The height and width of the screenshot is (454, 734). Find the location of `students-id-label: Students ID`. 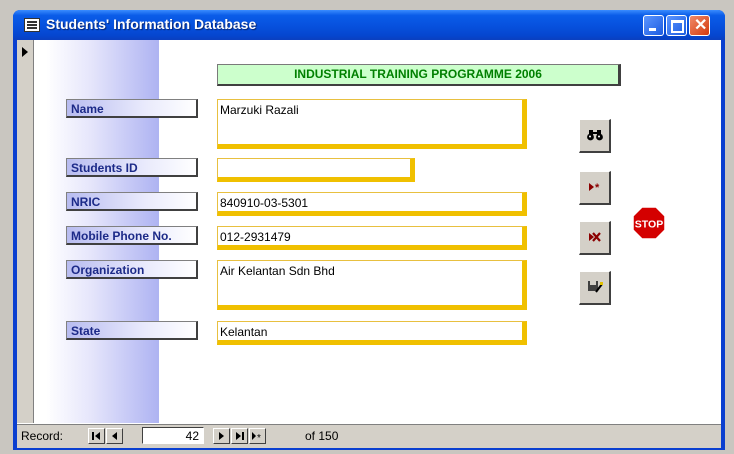

students-id-label: Students ID is located at coordinates (132, 167).